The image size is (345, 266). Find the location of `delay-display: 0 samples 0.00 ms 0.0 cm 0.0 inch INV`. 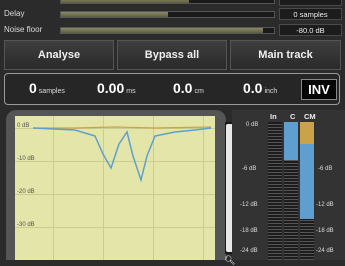

delay-display: 0 samples 0.00 ms 0.0 cm 0.0 inch INV is located at coordinates (172, 89).